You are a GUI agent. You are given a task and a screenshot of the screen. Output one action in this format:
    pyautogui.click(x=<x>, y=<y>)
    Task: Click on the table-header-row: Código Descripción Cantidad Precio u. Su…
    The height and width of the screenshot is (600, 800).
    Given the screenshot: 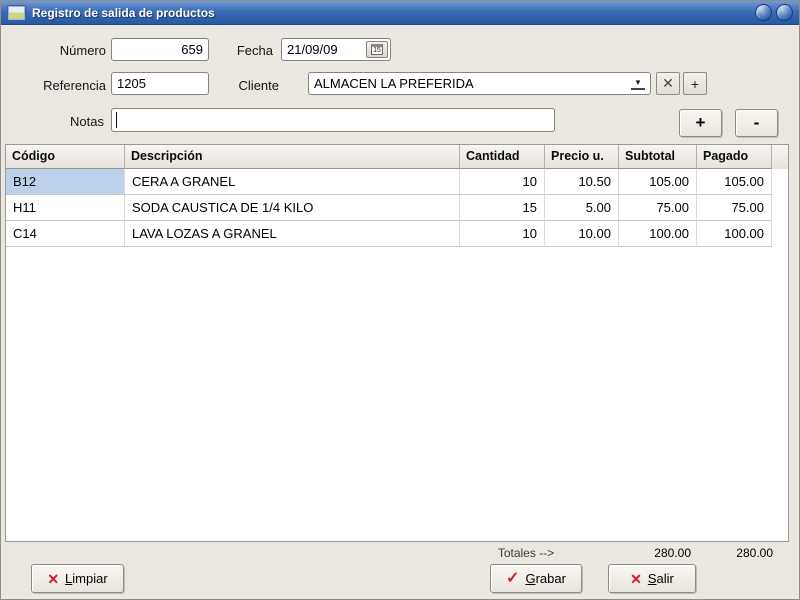 What is the action you would take?
    pyautogui.click(x=397, y=157)
    